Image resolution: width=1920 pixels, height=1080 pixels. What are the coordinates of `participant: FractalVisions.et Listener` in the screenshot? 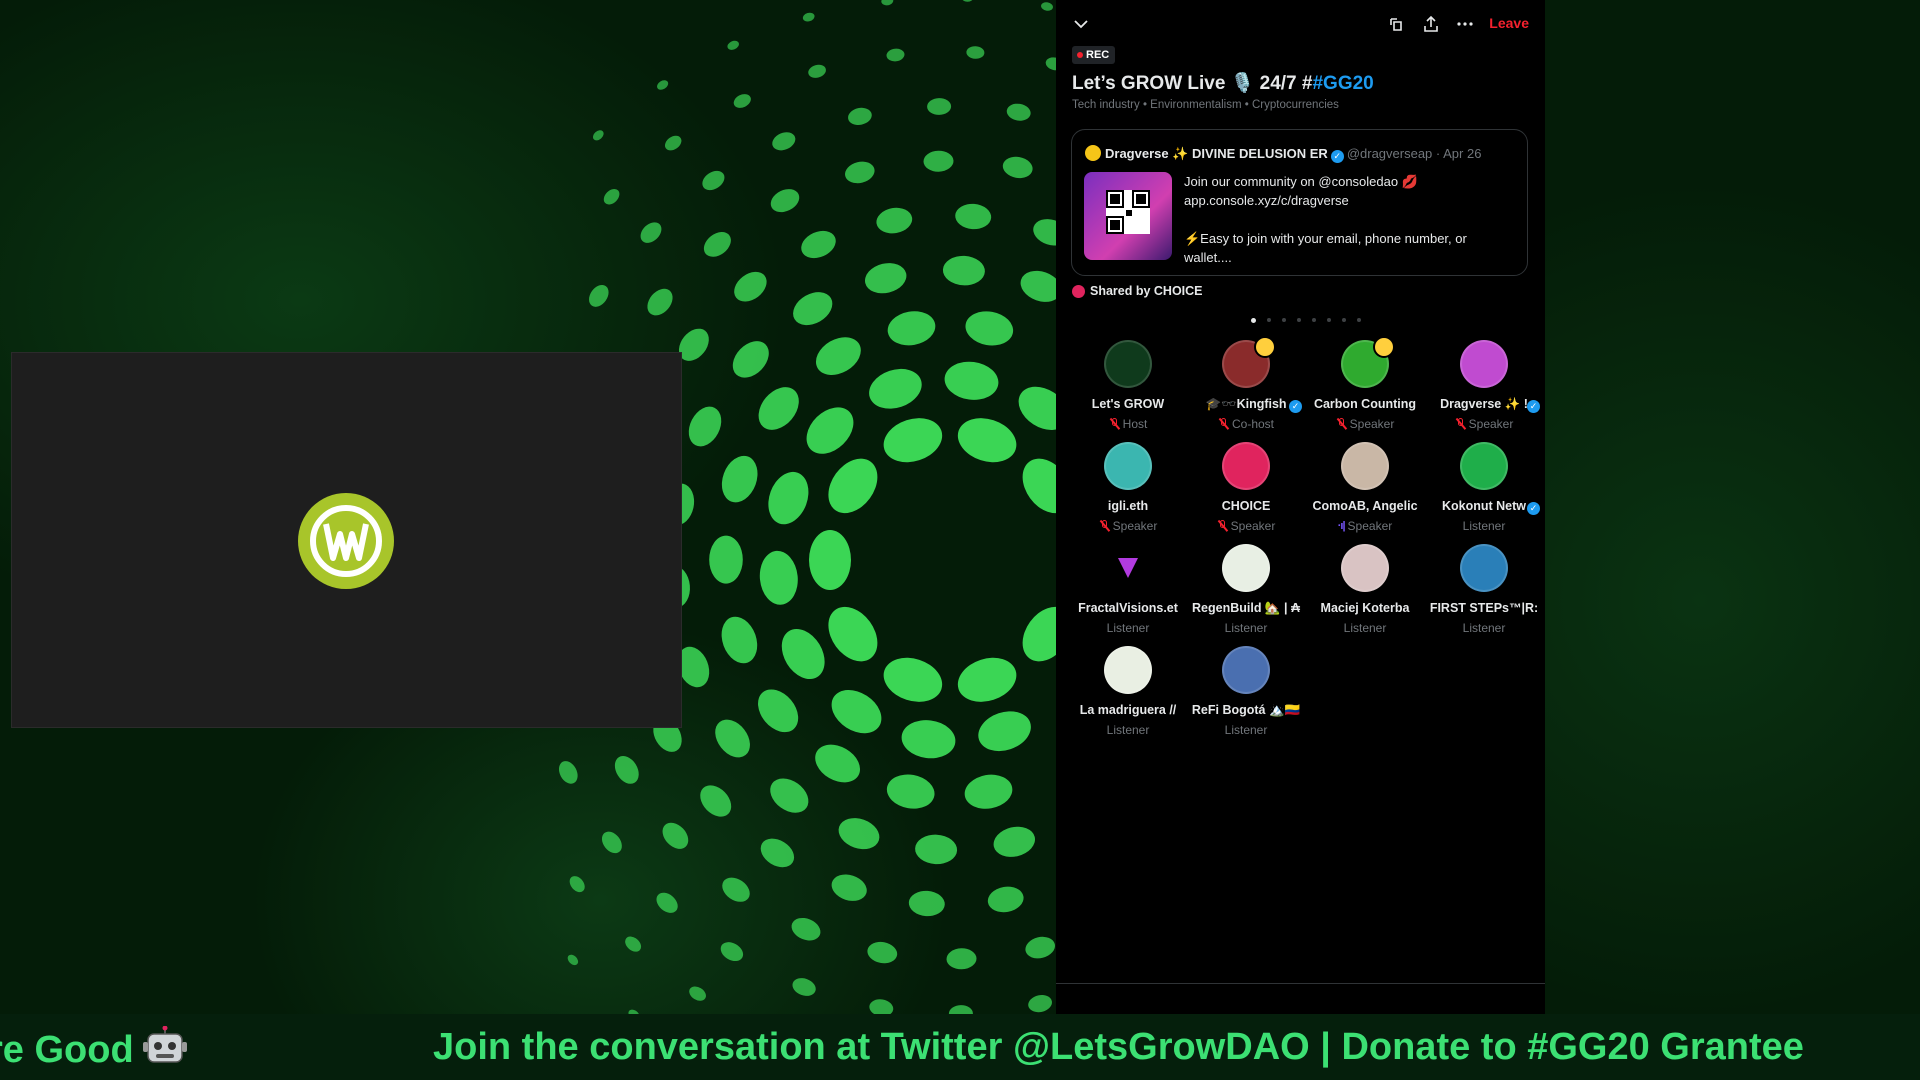 It's located at (1128, 589).